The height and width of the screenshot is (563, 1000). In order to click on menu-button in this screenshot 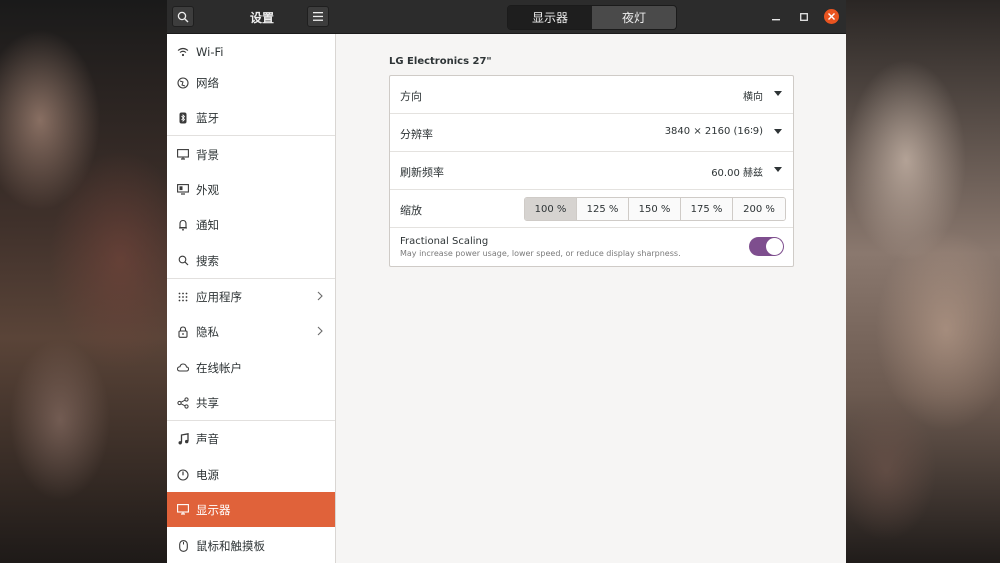, I will do `click(318, 16)`.